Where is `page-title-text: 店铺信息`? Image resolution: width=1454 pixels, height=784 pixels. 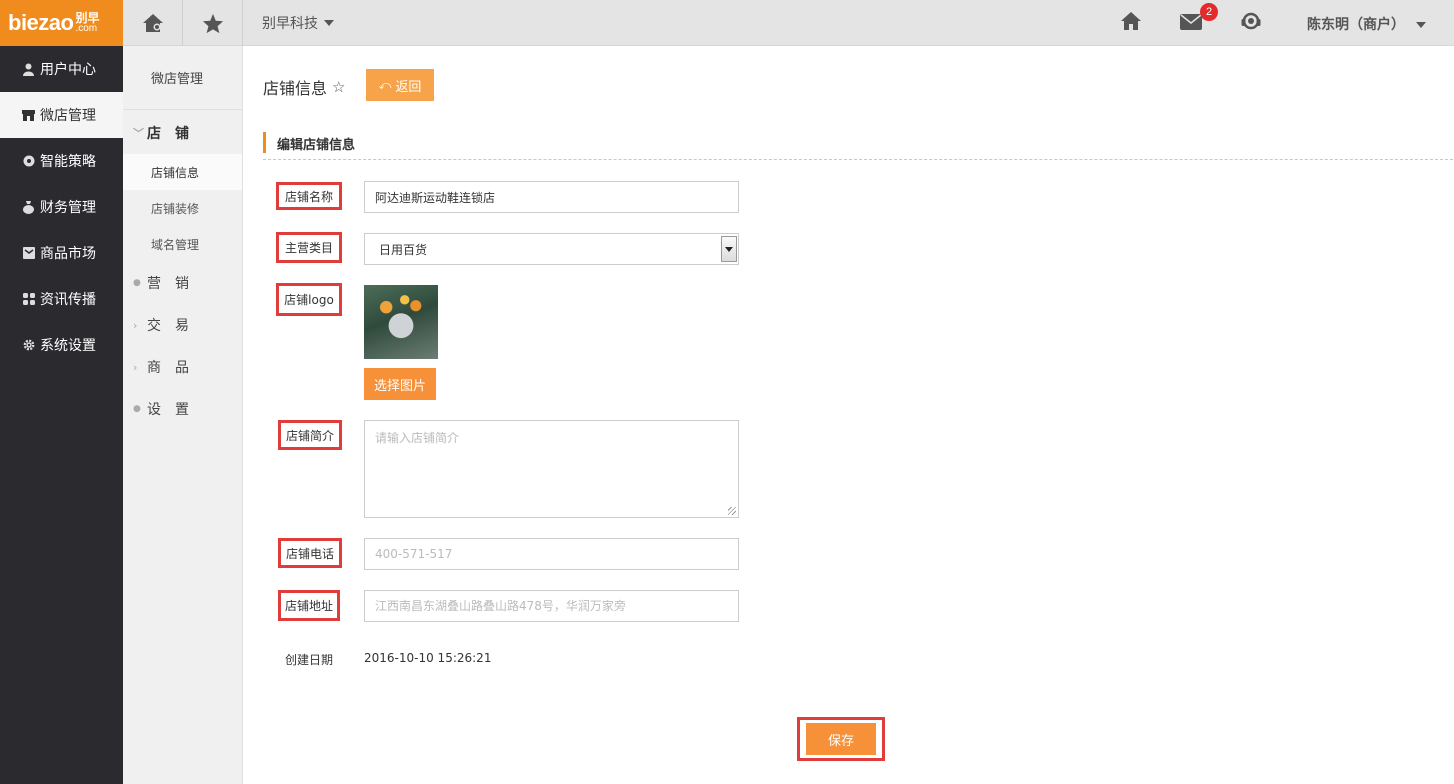
page-title-text: 店铺信息 is located at coordinates (295, 88).